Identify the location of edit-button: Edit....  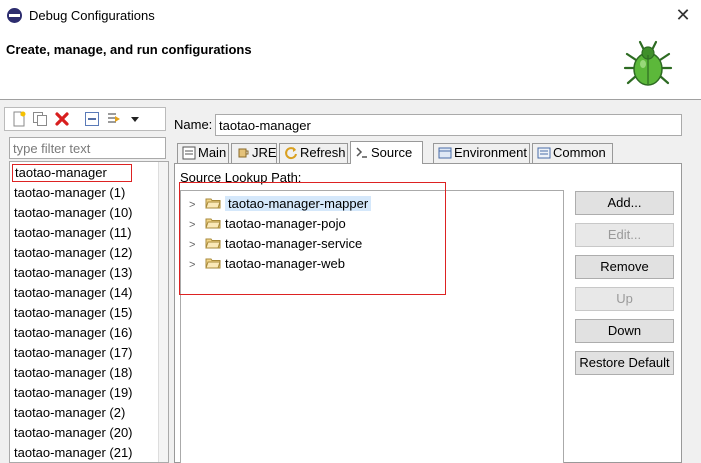
(624, 235).